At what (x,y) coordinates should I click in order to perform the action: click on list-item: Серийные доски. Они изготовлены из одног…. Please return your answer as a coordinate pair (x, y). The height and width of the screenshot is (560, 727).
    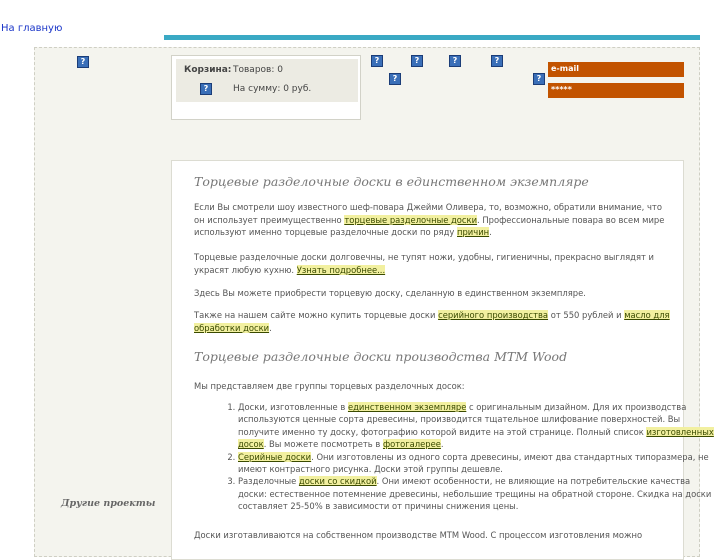
    Looking at the image, I should click on (478, 463).